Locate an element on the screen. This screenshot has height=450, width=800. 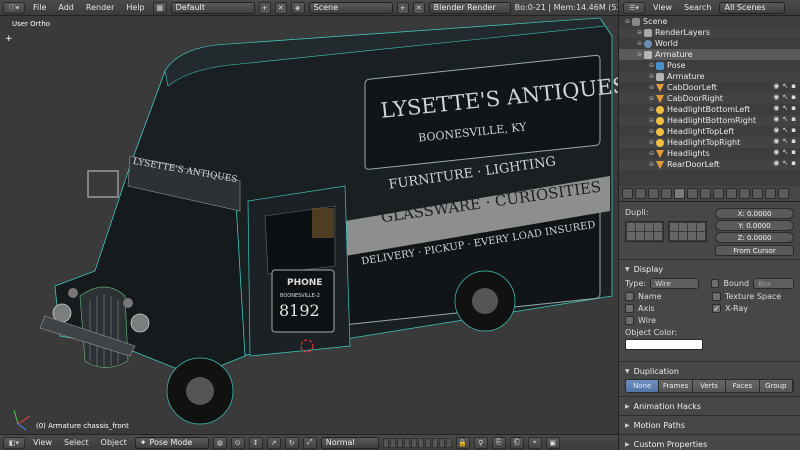
outliner-row: ⊖ HeadlightBottomRight ◉ ↖ ▪ is located at coordinates (709, 120).